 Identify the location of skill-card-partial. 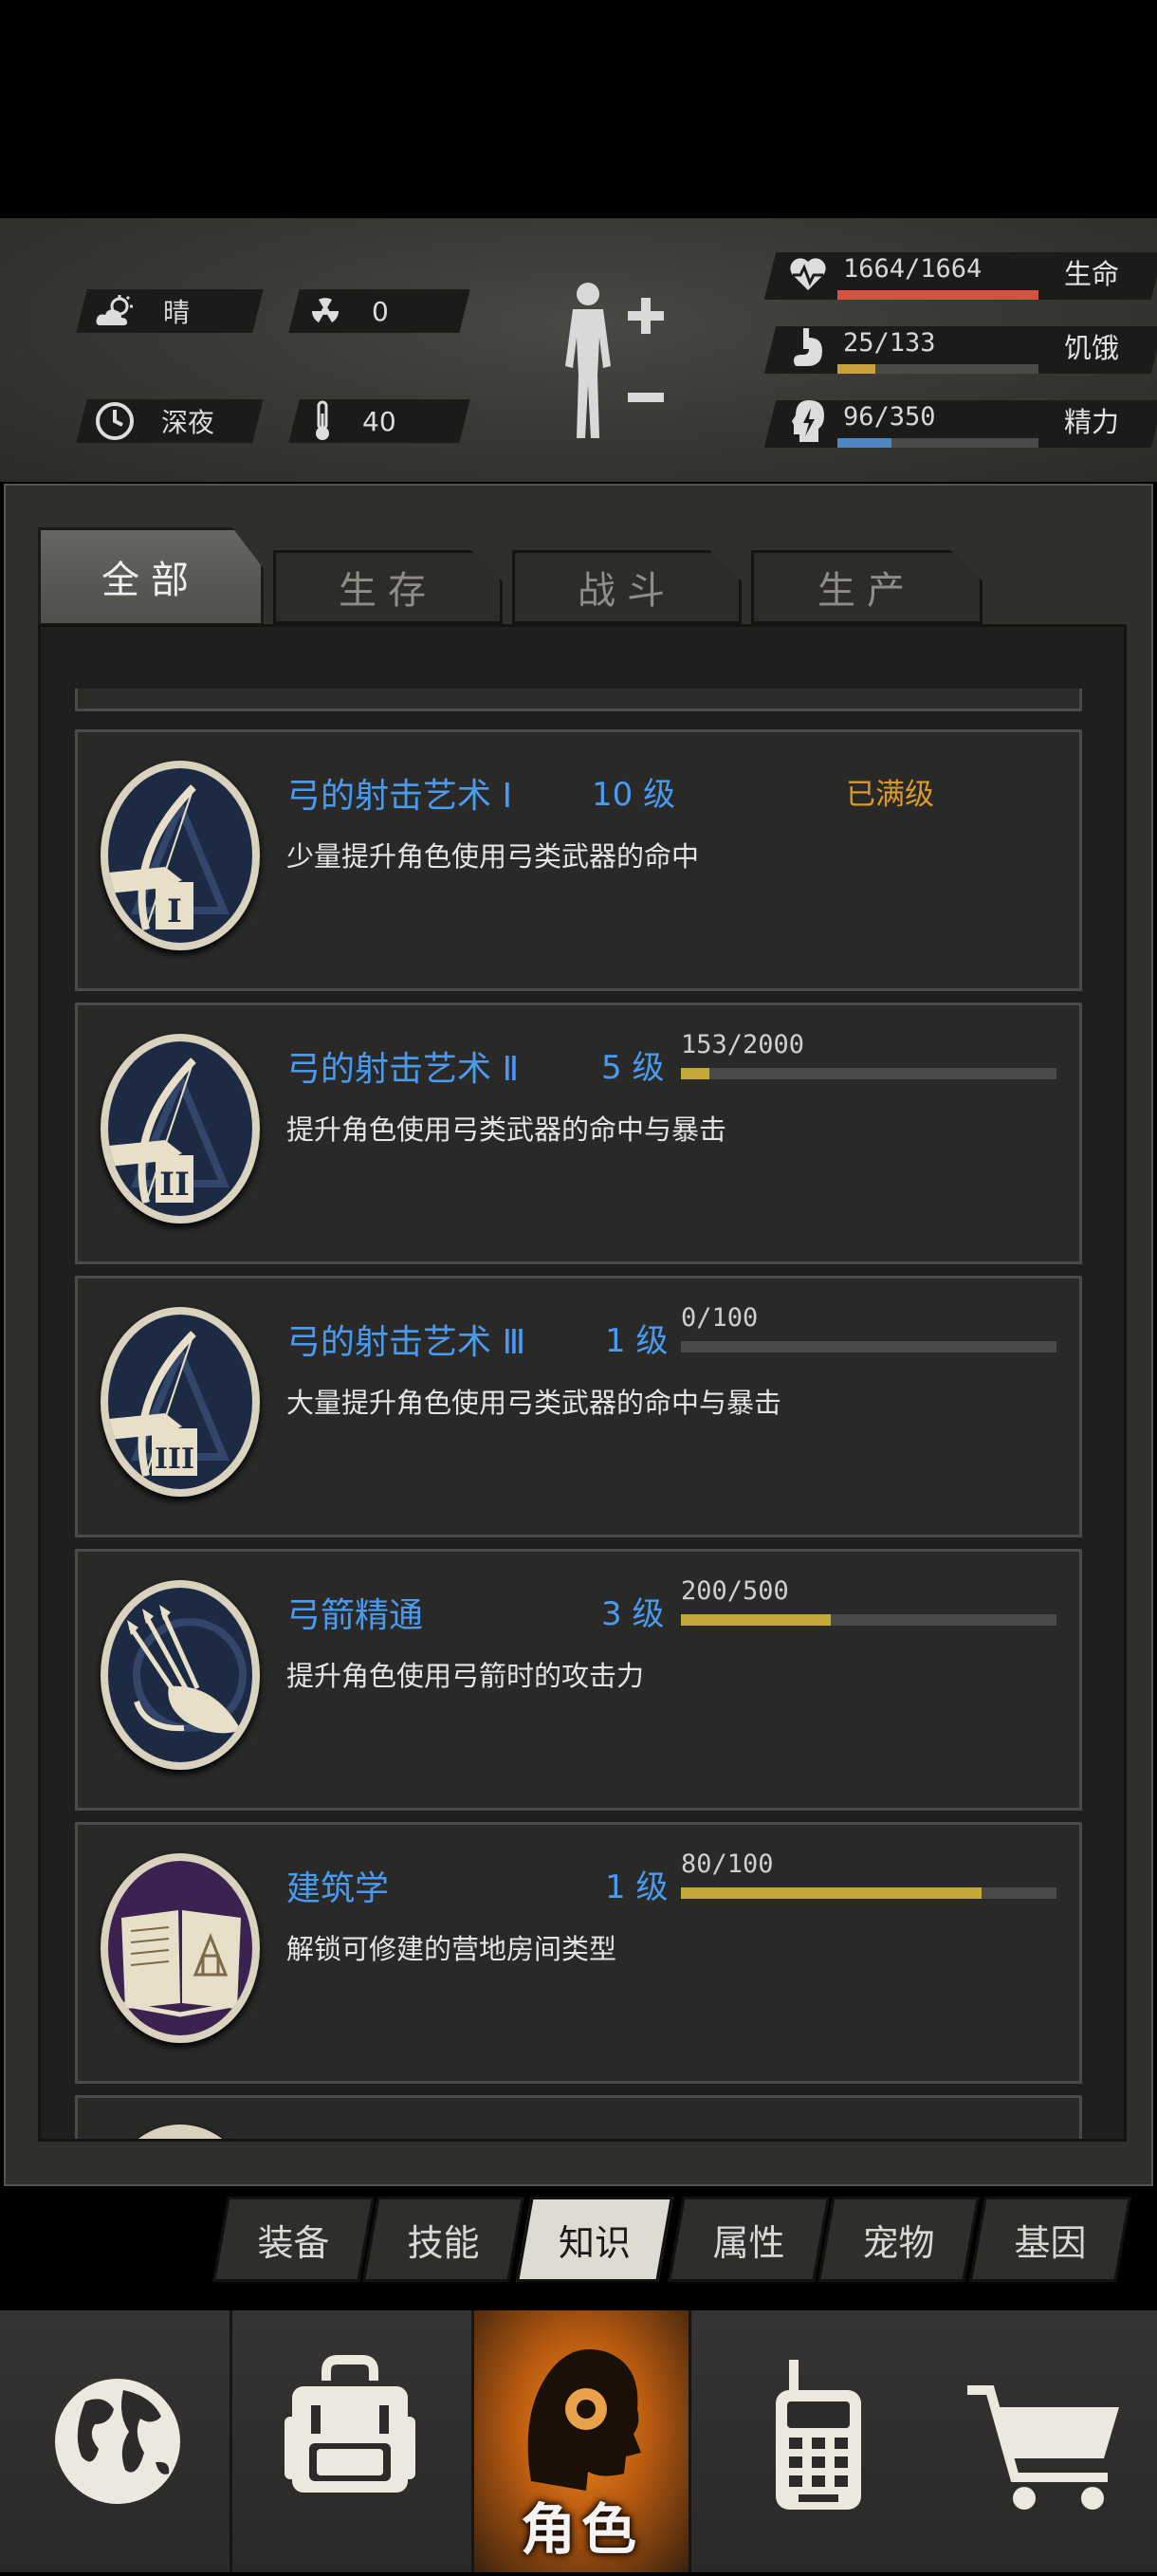
(578, 2117).